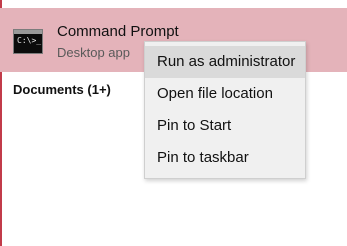  I want to click on menu-item-pin-to-start: Pin to Start, so click(225, 126).